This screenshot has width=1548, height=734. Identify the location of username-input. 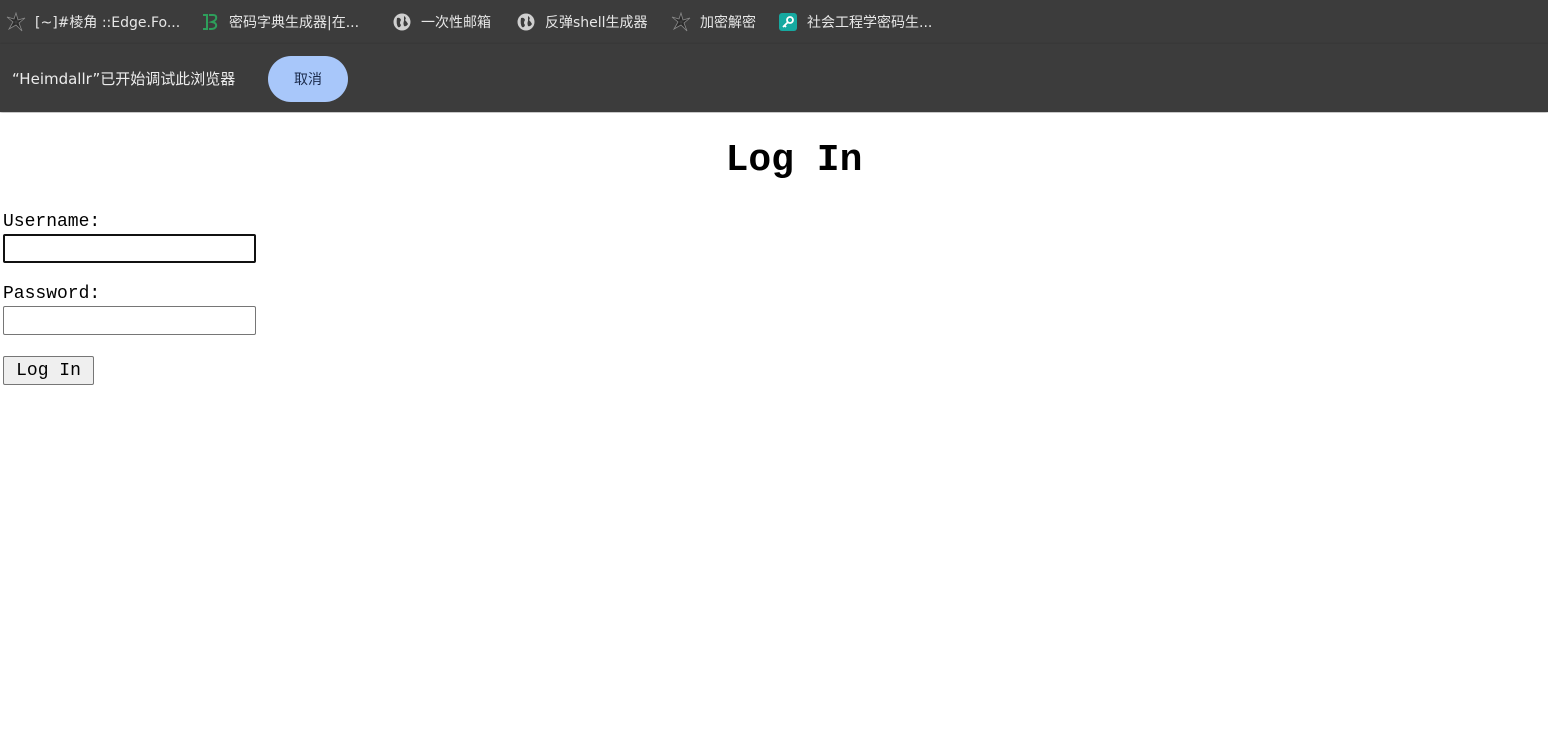
(129, 248).